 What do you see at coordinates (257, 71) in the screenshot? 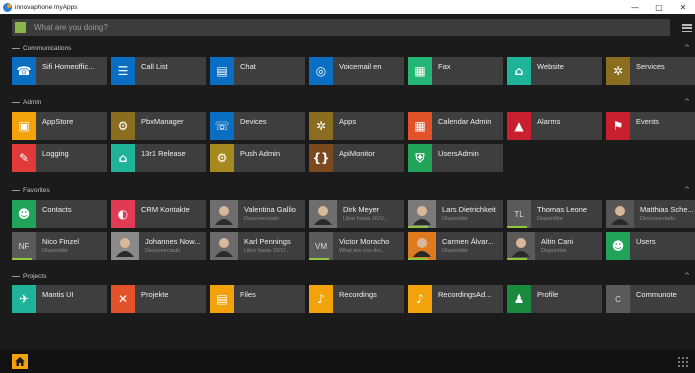
I see `app-tile: ▤ Chat` at bounding box center [257, 71].